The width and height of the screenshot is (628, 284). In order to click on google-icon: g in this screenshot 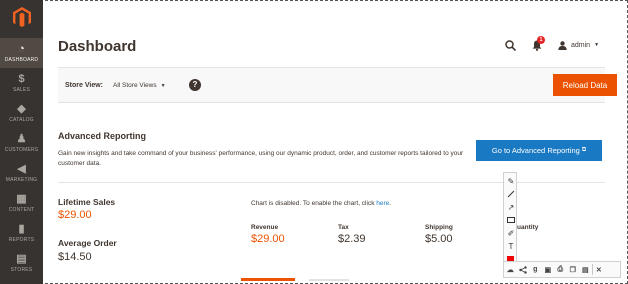, I will do `click(535, 269)`.